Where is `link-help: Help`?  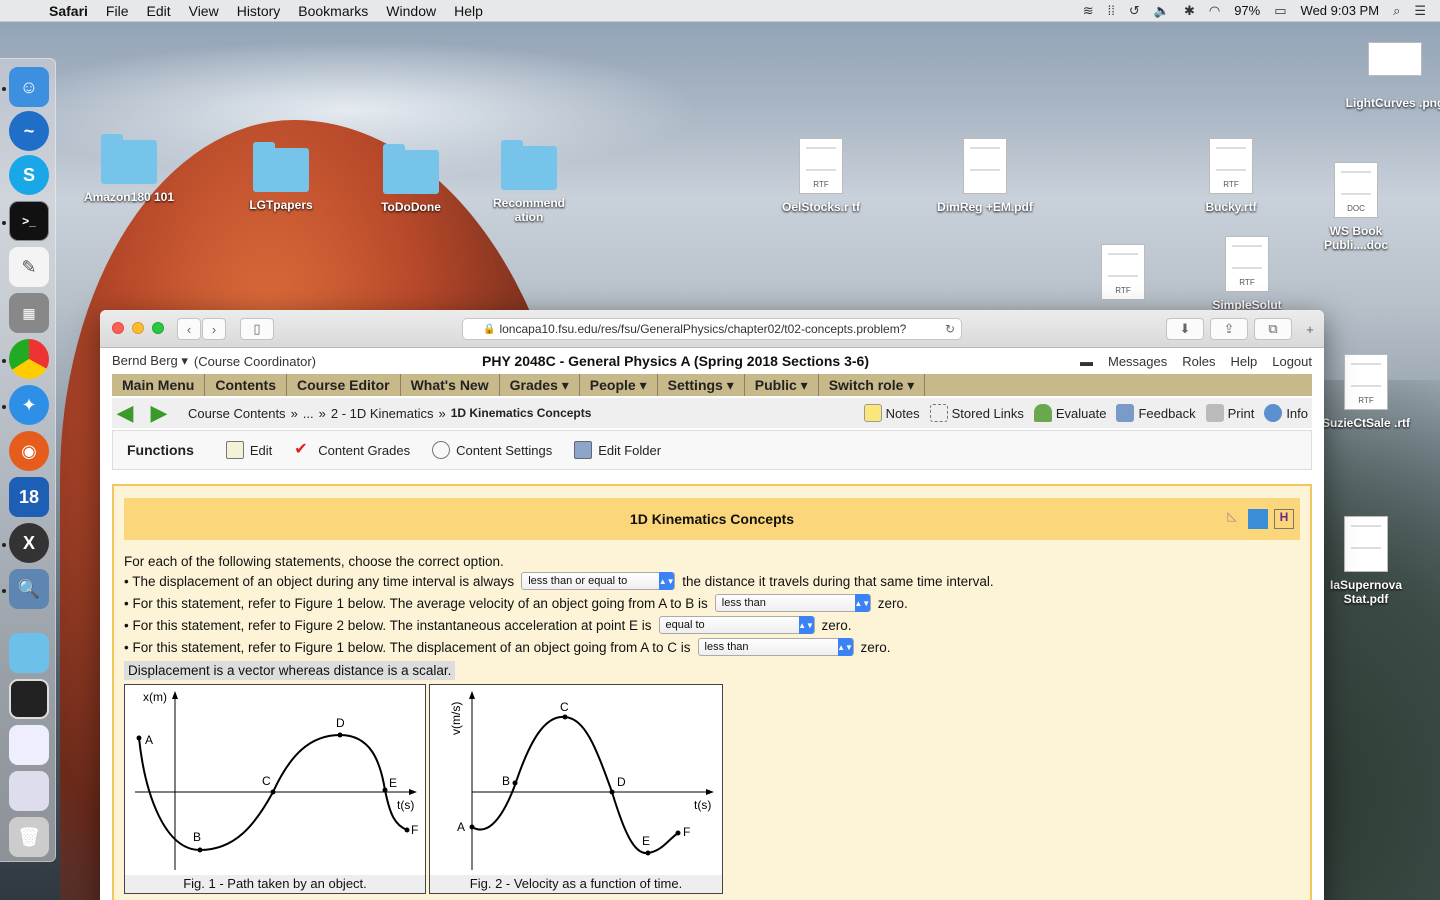 link-help: Help is located at coordinates (1243, 361).